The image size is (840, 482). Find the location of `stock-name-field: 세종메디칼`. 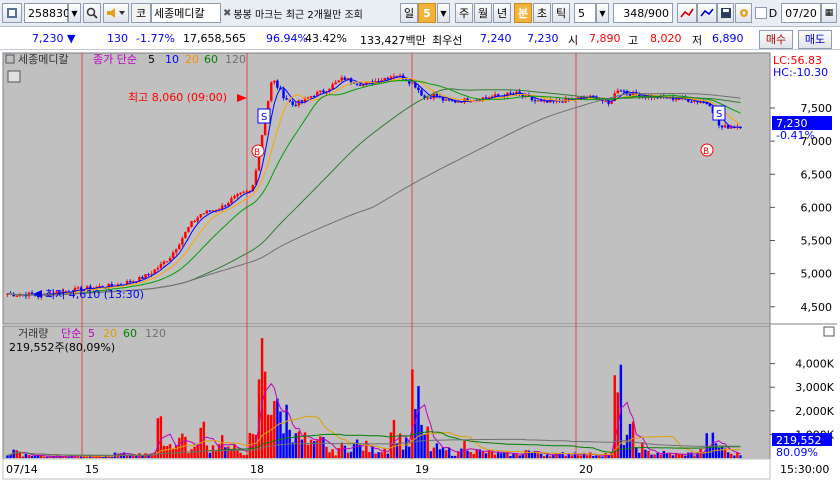

stock-name-field: 세종메디칼 is located at coordinates (186, 13).